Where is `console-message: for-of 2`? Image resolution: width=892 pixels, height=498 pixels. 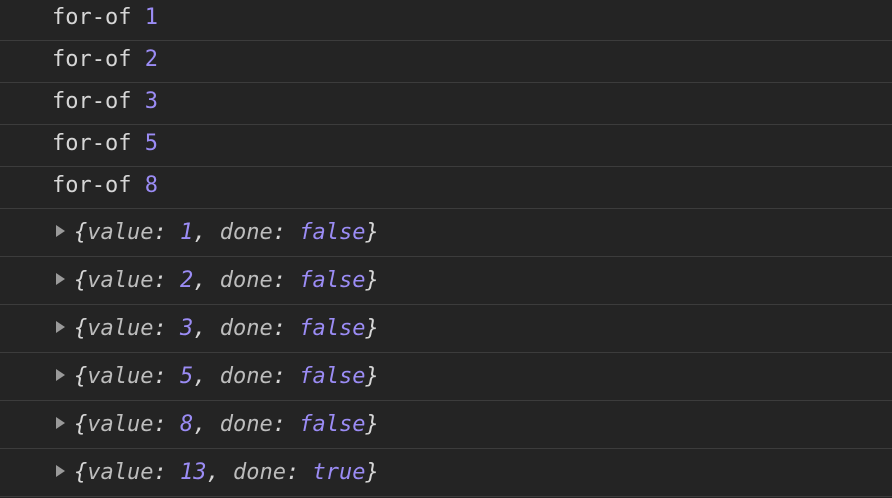 console-message: for-of 2 is located at coordinates (446, 62).